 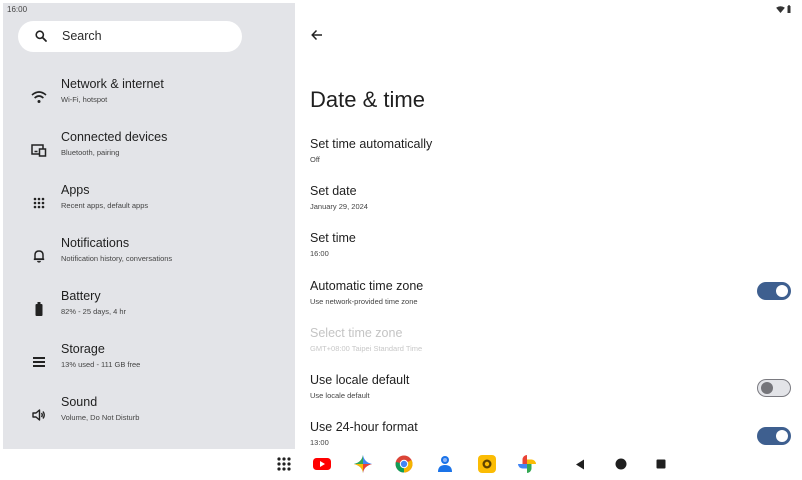 I want to click on sidebar-item-subtitle: Wi-Fi, hotspot, so click(x=84, y=99).